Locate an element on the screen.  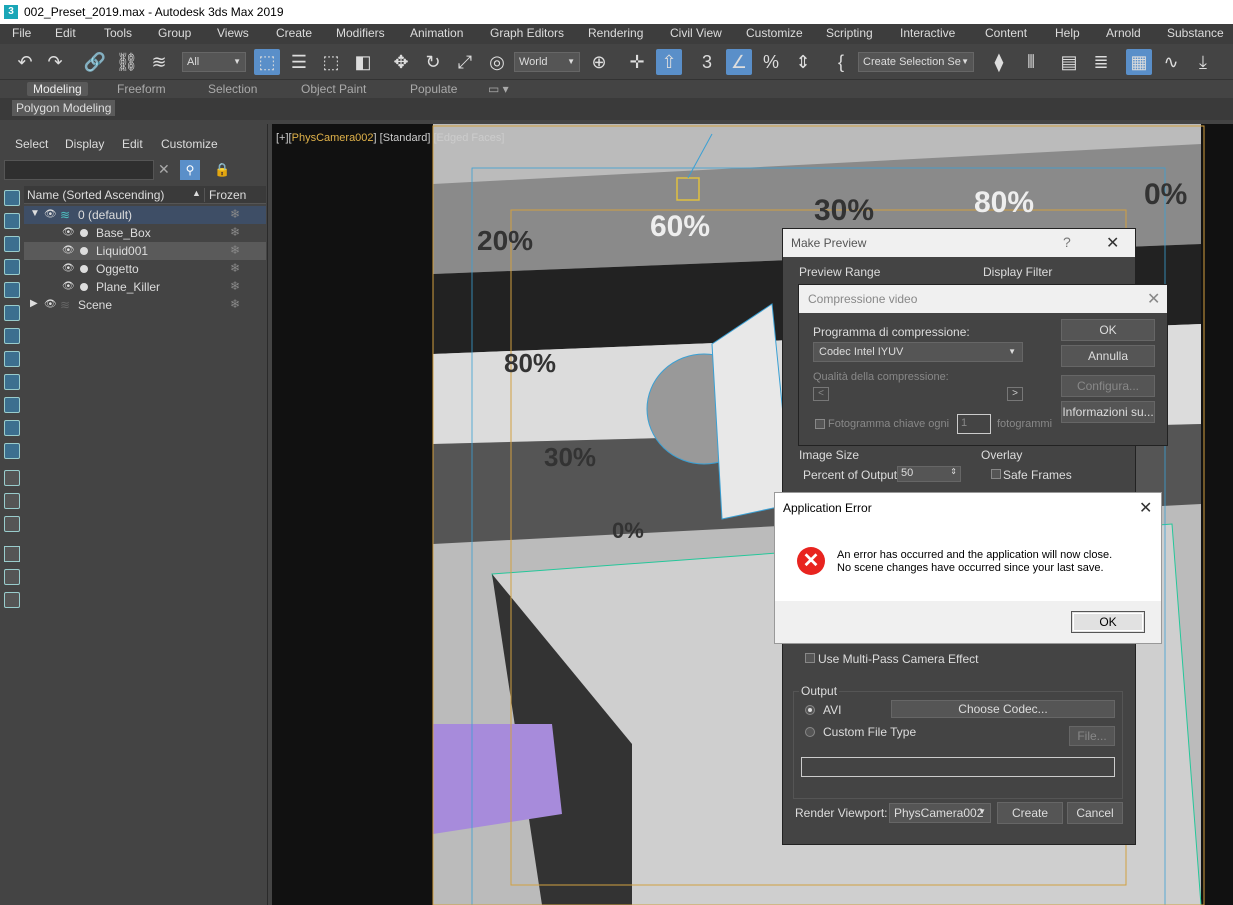
viewport-plus-menu: [+] is located at coordinates (282, 138).